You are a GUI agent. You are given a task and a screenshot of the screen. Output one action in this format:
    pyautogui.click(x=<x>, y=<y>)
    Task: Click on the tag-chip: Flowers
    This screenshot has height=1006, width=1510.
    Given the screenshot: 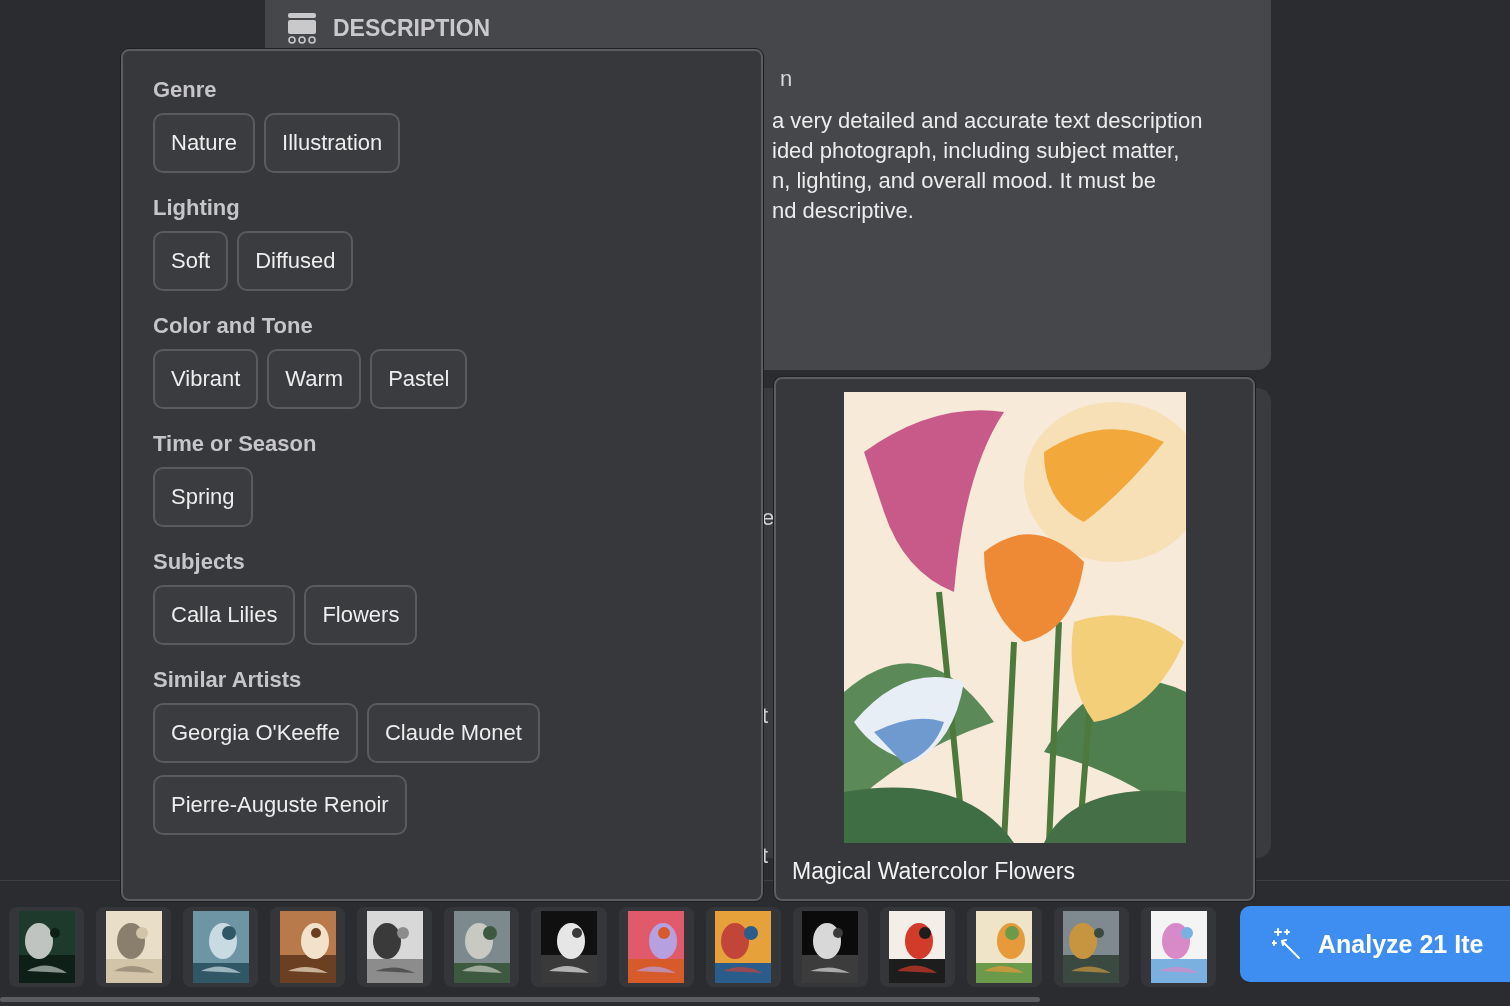 What is the action you would take?
    pyautogui.click(x=361, y=615)
    